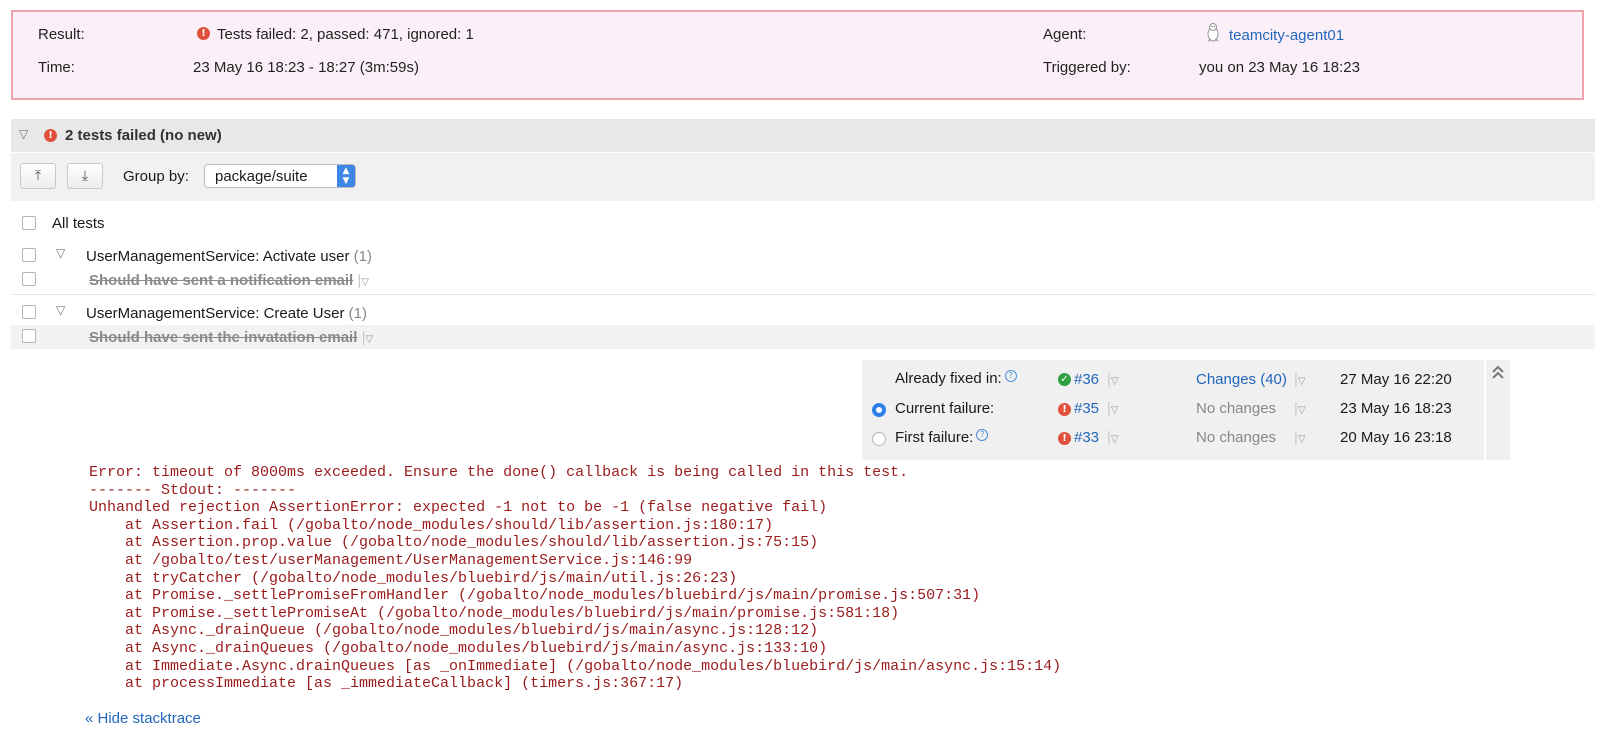 The image size is (1600, 756). I want to click on time-value: 23 May 16 18:23 - 18:27 (3m:59s), so click(306, 67).